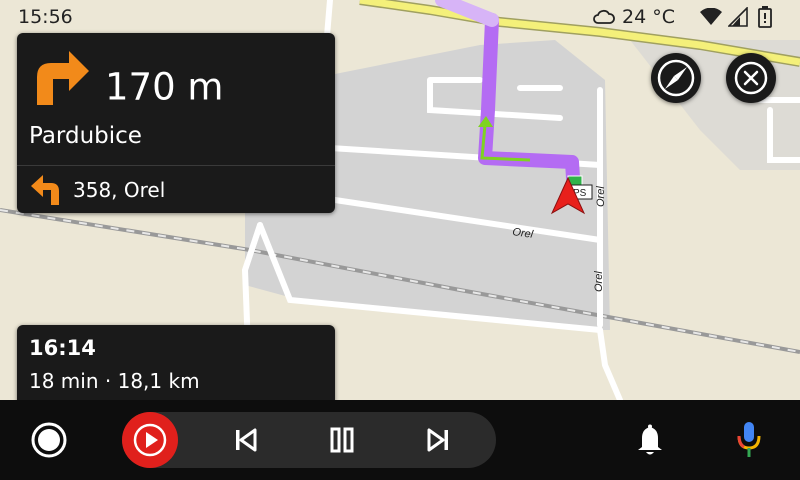 The width and height of the screenshot is (800, 480). Describe the element at coordinates (164, 87) in the screenshot. I see `maneuver-distance: 170 m` at that location.